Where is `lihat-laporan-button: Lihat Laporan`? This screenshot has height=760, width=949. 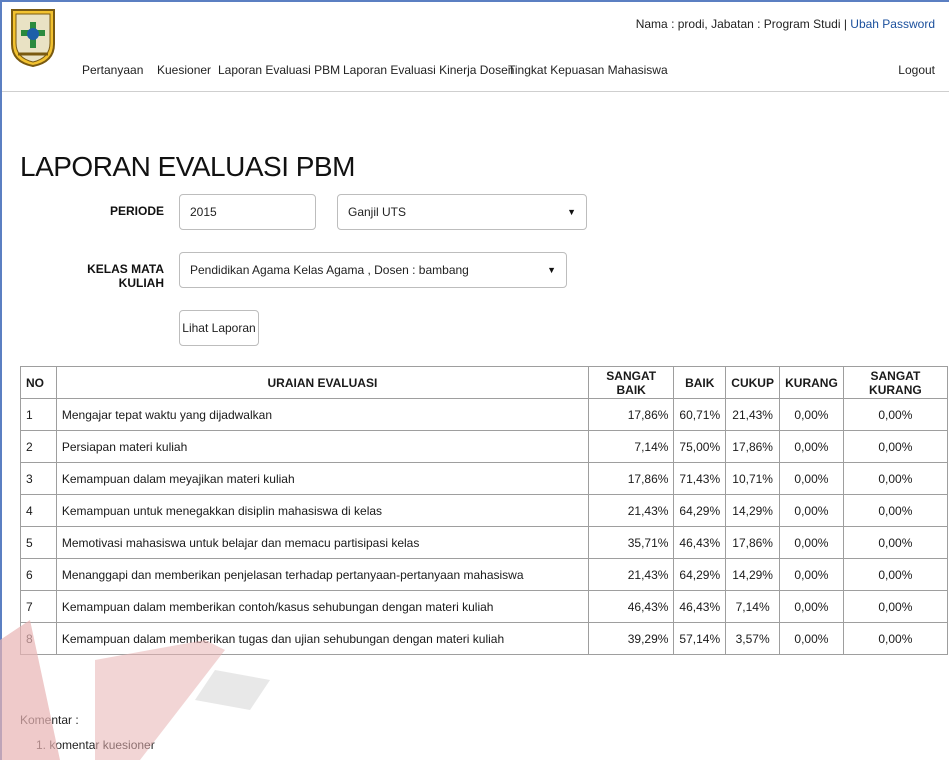
lihat-laporan-button: Lihat Laporan is located at coordinates (219, 328).